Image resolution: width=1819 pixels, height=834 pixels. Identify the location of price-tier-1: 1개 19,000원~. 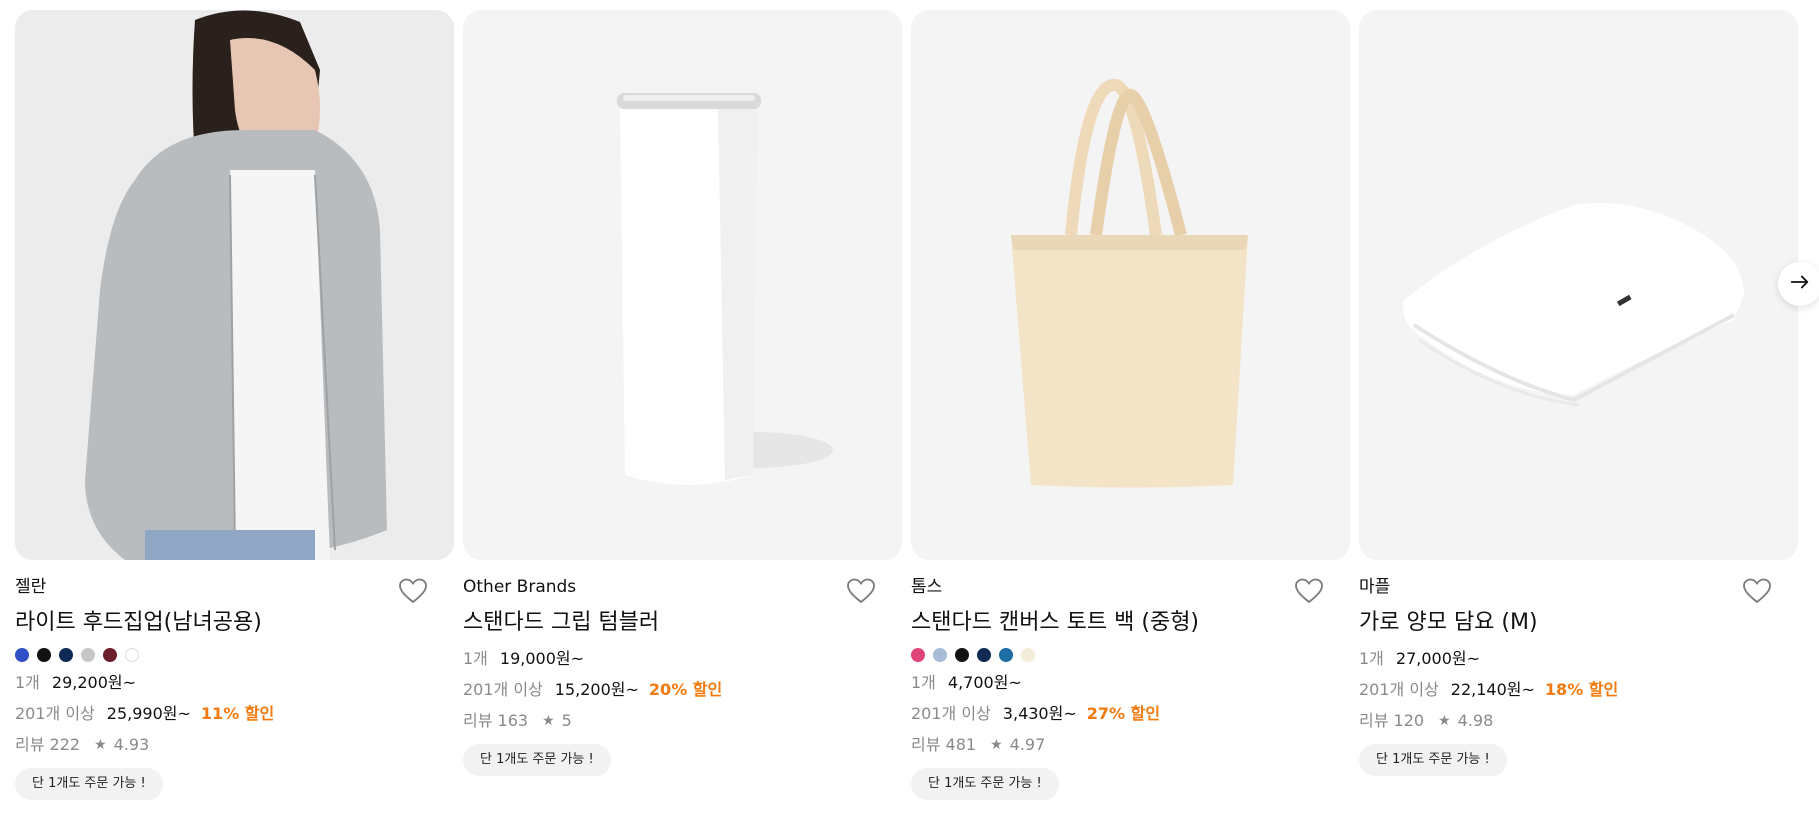
(682, 659).